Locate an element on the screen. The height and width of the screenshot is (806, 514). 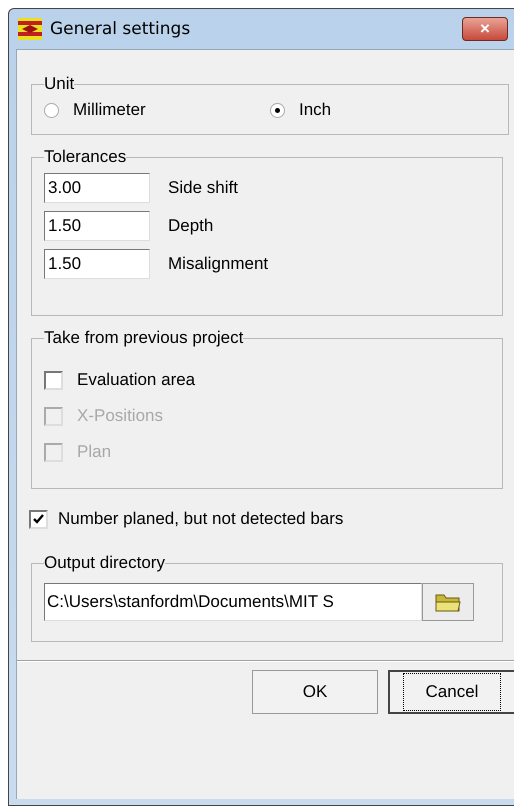
dialog-button: OK is located at coordinates (315, 692).